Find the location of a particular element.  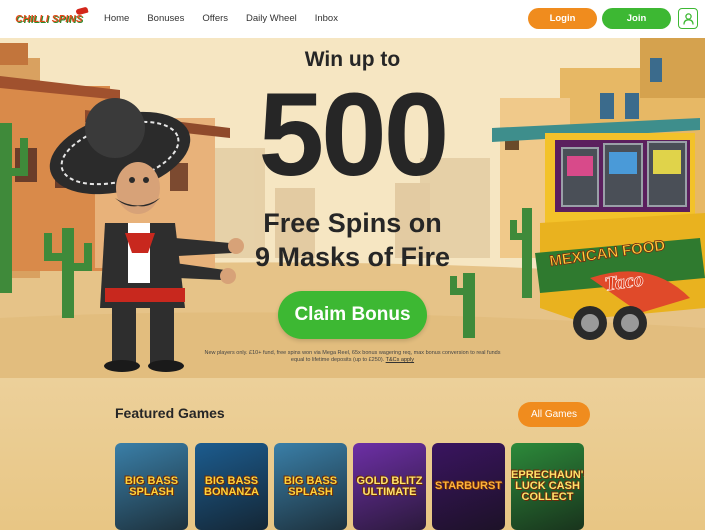

brand-logo: CHILLI SPINS is located at coordinates (49, 18).